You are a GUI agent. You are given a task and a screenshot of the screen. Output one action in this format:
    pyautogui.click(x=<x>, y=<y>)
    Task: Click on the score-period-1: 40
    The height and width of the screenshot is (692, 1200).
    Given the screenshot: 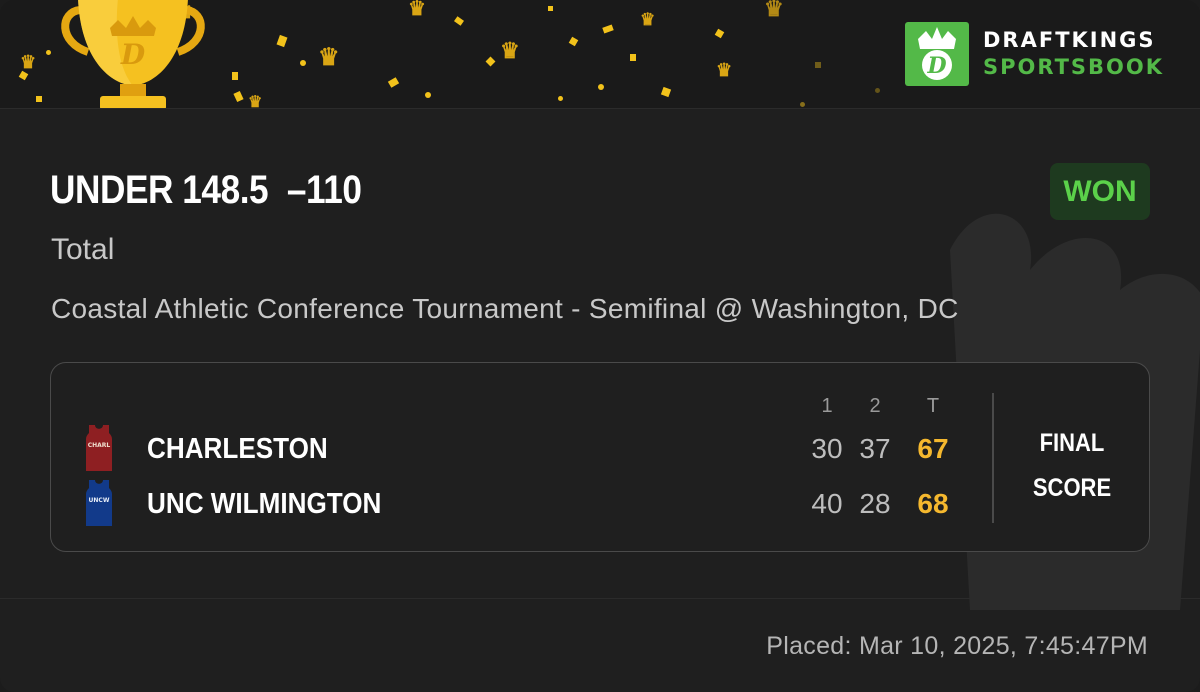 What is the action you would take?
    pyautogui.click(x=827, y=503)
    